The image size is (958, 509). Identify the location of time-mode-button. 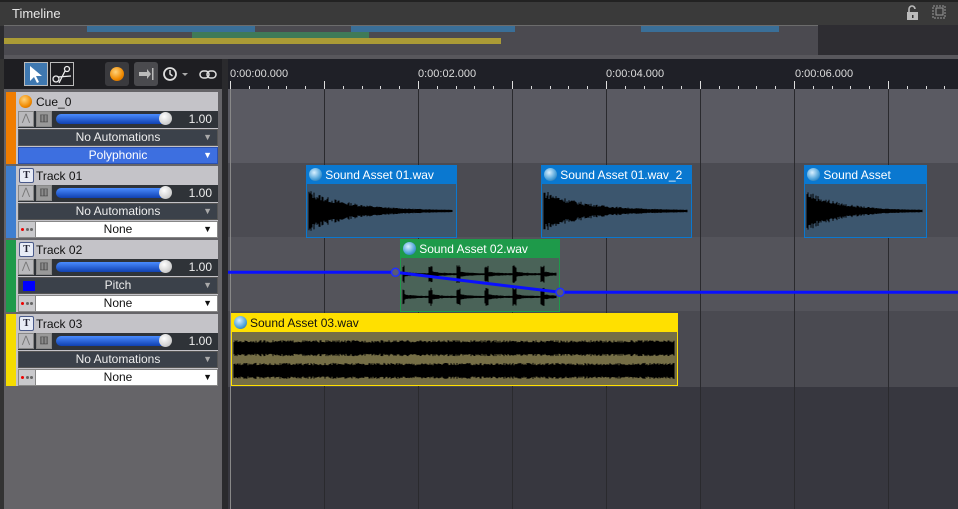
(177, 76).